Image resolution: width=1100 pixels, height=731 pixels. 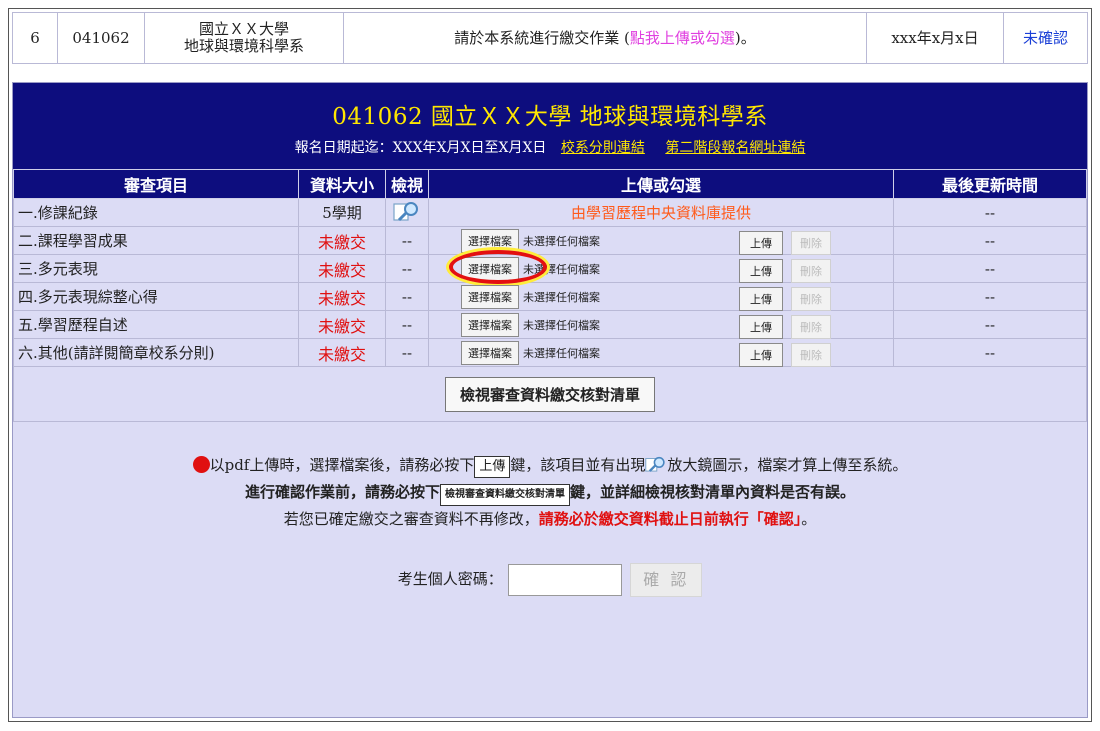 What do you see at coordinates (342, 212) in the screenshot?
I see `item-size: 5學期` at bounding box center [342, 212].